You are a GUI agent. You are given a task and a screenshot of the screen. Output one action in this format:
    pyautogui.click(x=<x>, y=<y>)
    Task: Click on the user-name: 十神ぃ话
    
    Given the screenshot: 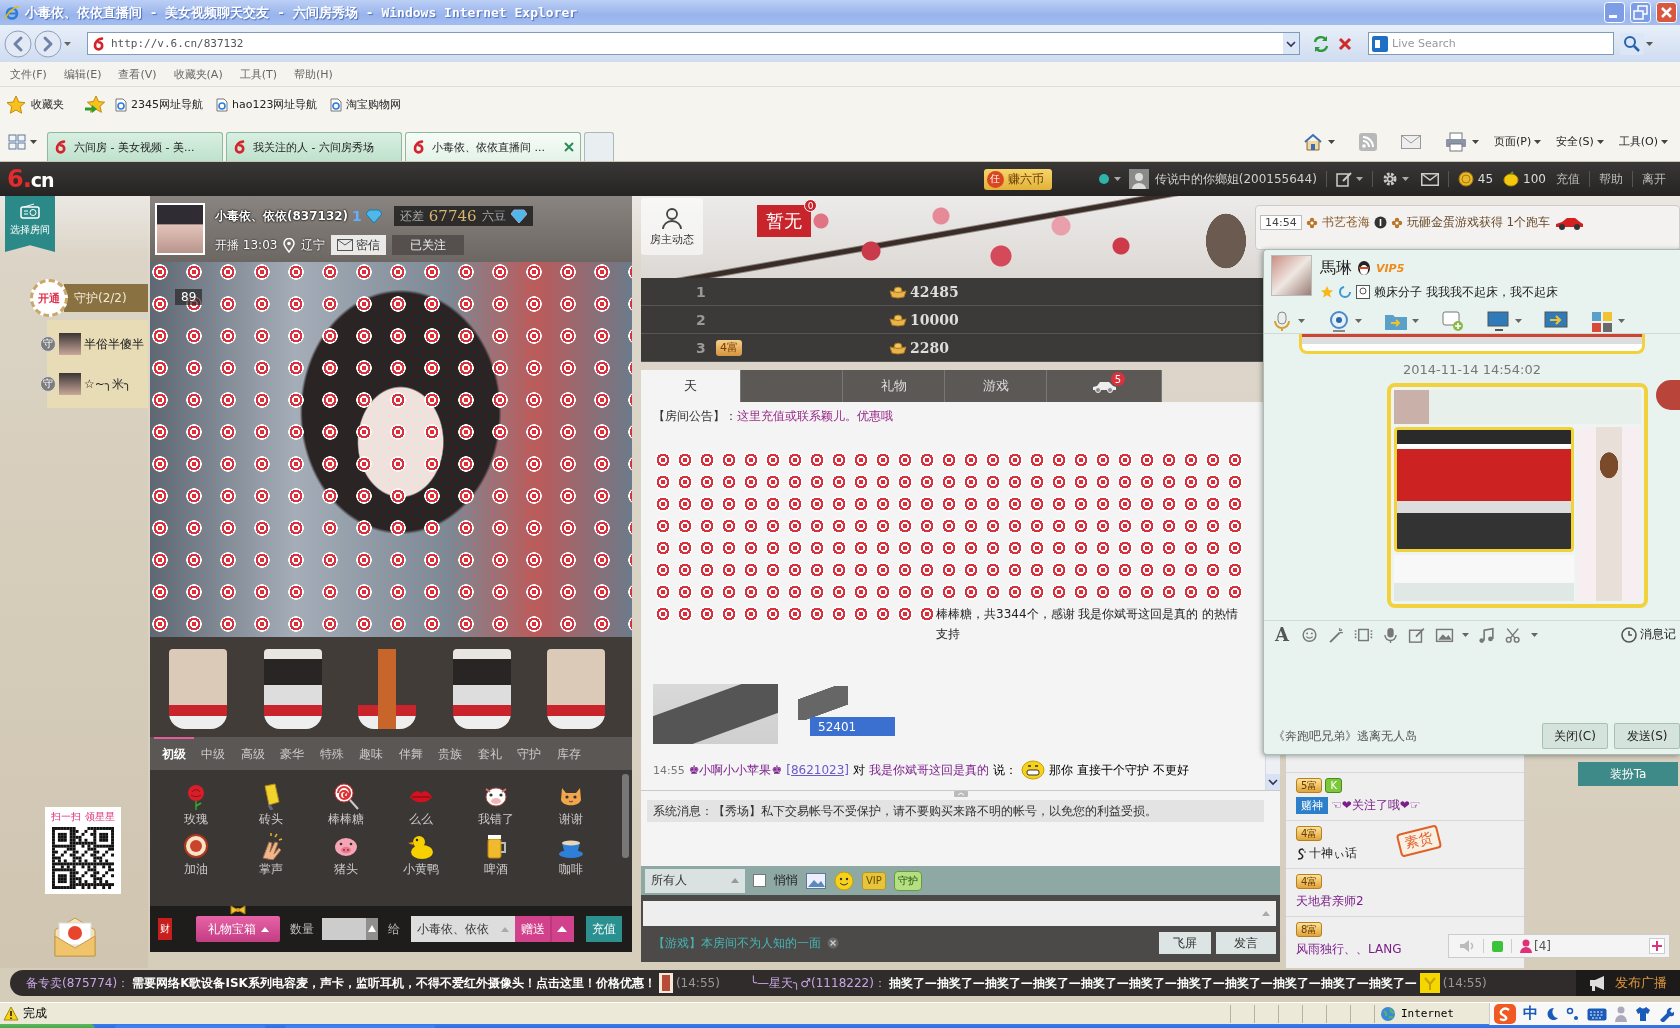 What is the action you would take?
    pyautogui.click(x=1333, y=853)
    